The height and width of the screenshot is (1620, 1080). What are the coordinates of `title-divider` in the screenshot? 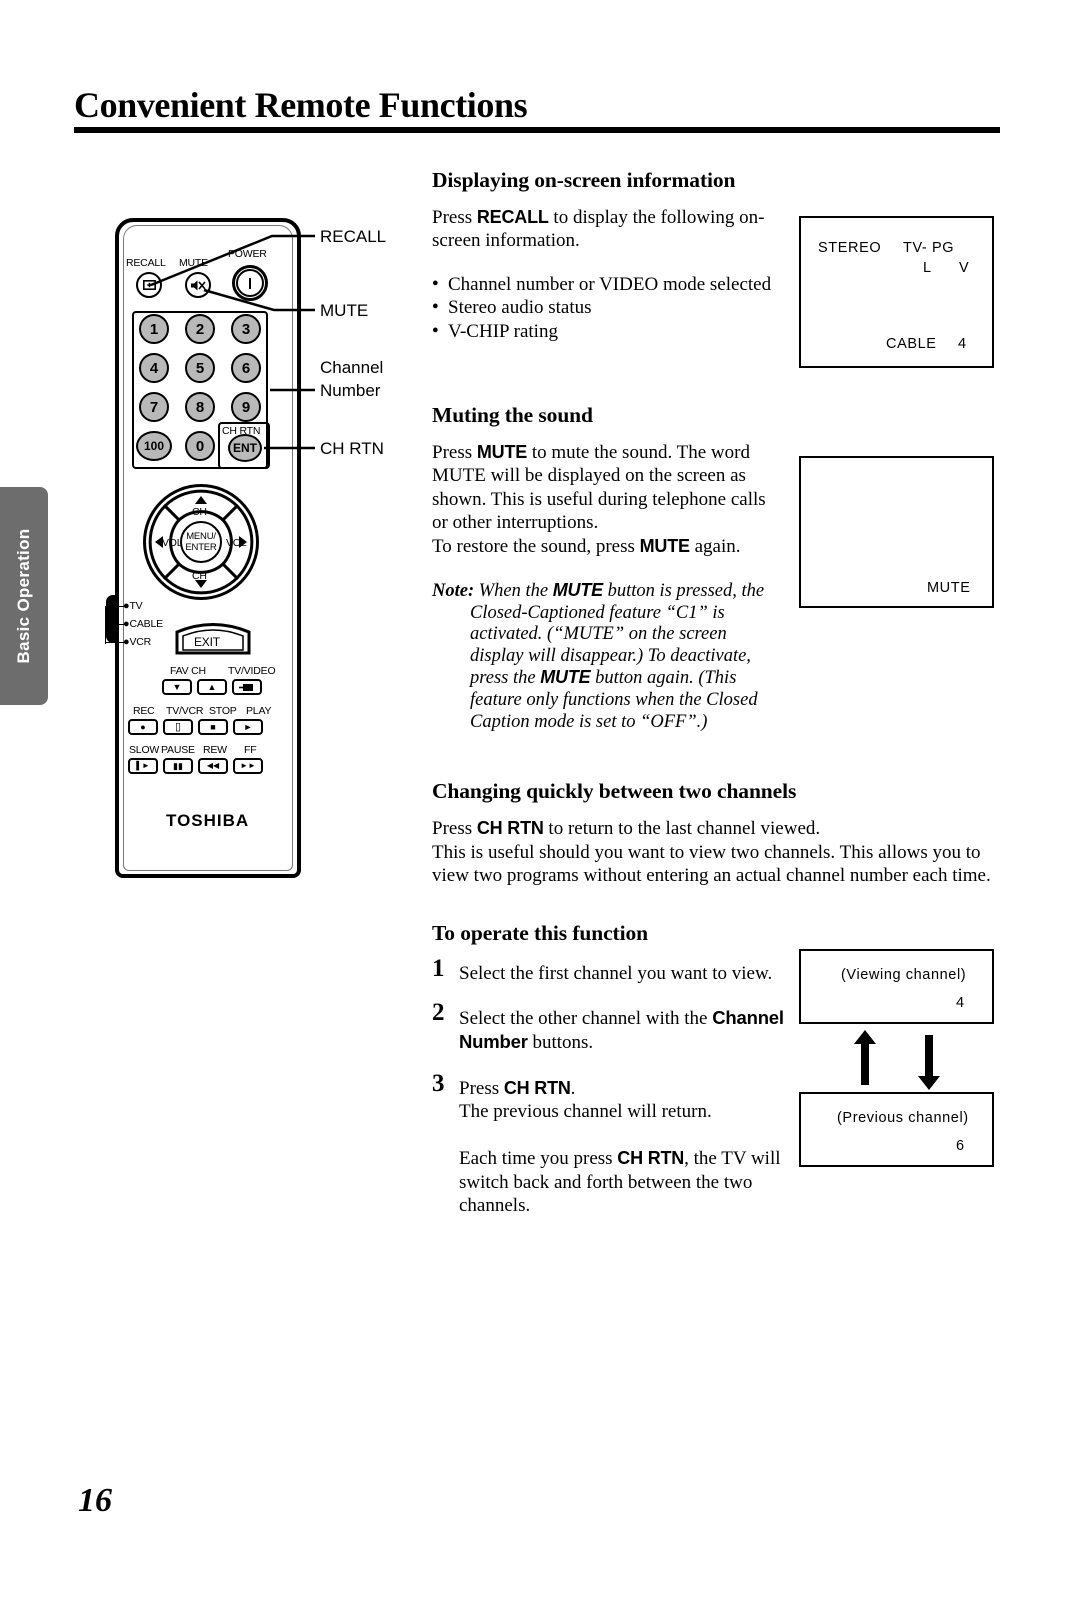 It's located at (537, 130).